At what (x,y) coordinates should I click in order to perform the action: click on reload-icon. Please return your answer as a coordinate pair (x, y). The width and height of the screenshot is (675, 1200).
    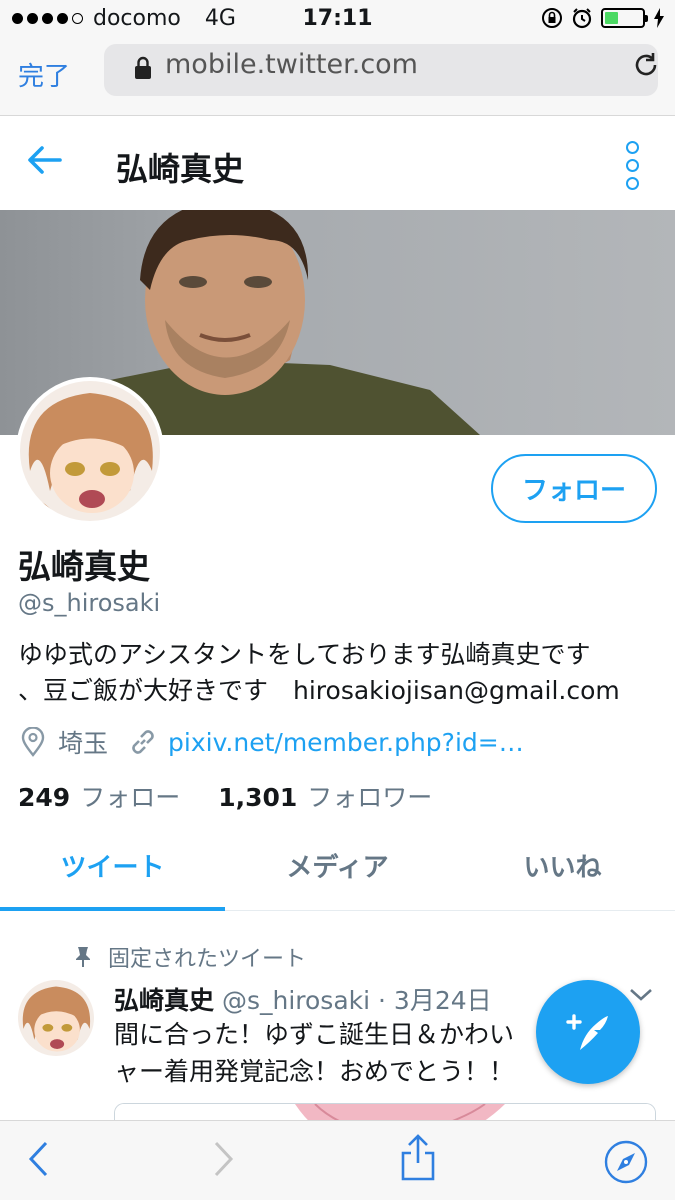
    Looking at the image, I should click on (646, 65).